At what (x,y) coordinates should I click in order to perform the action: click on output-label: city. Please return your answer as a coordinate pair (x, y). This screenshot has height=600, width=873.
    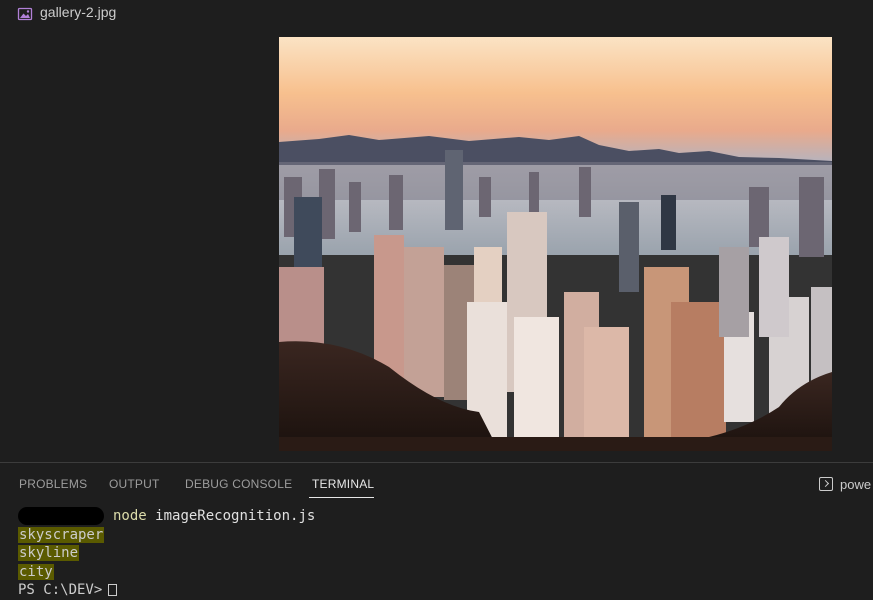
    Looking at the image, I should click on (36, 571).